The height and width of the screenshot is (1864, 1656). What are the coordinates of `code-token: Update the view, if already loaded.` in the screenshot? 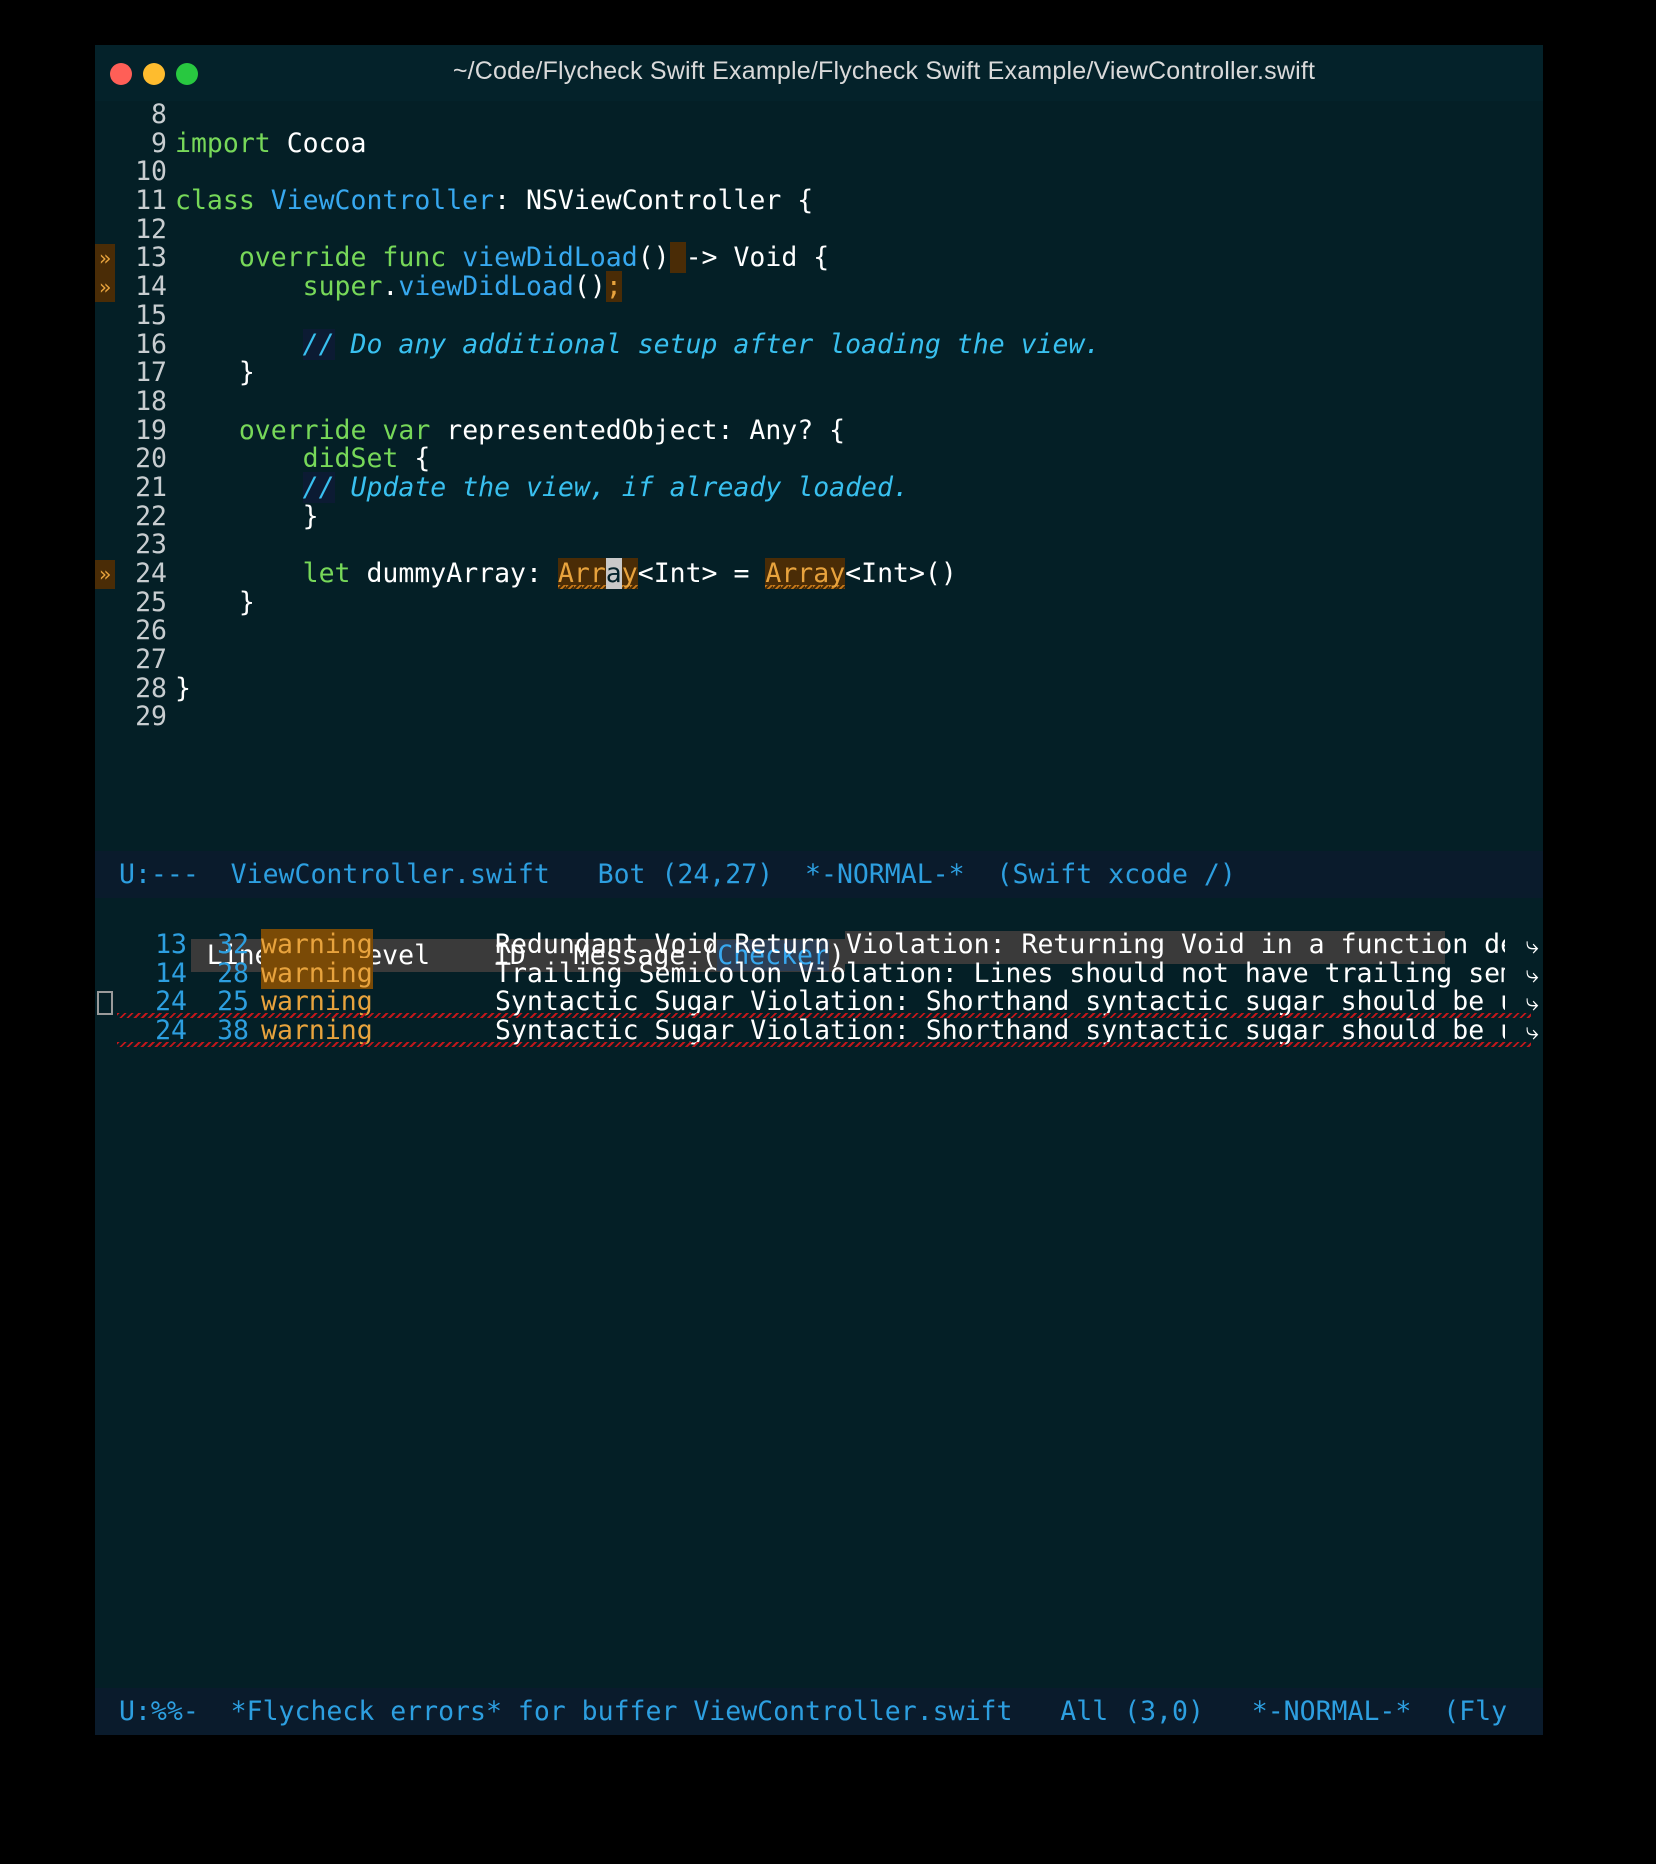 It's located at (621, 487).